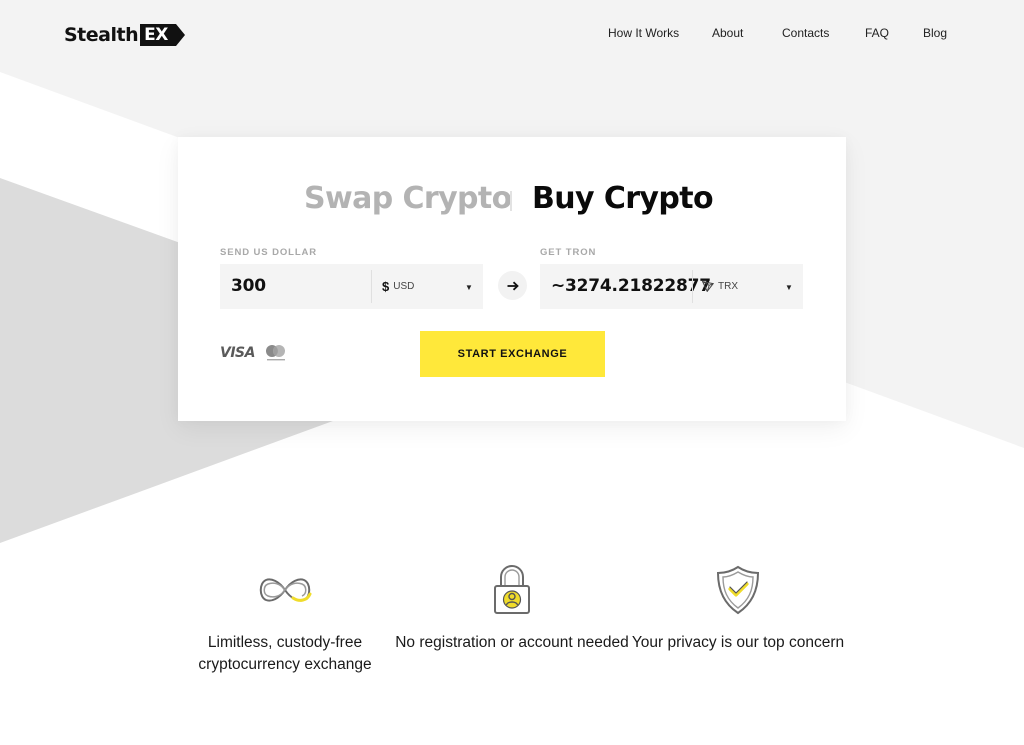 Image resolution: width=1024 pixels, height=745 pixels. I want to click on exchange-tabs: Swap Crypto Buy Crypto, so click(512, 201).